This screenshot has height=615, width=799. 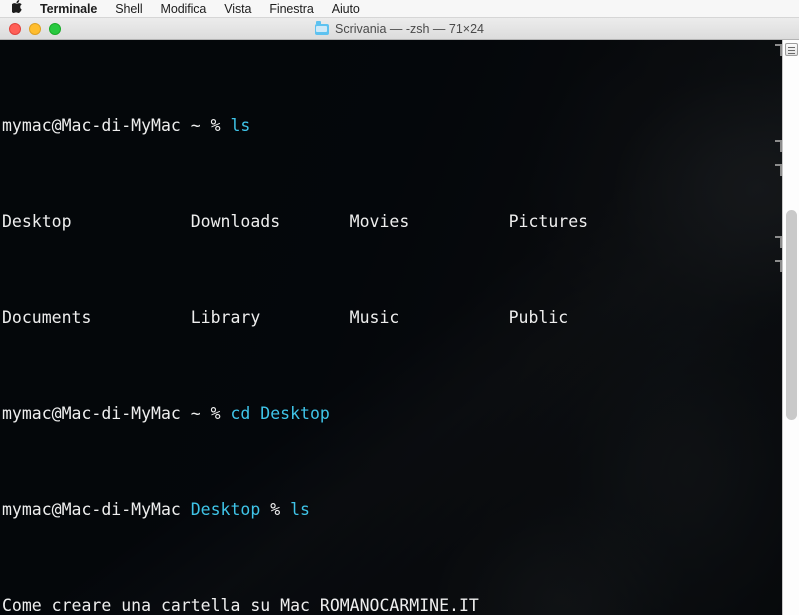 What do you see at coordinates (392, 414) in the screenshot?
I see `terminal-line: mymac@Mac-di-MyMac ~ % cd Desktop` at bounding box center [392, 414].